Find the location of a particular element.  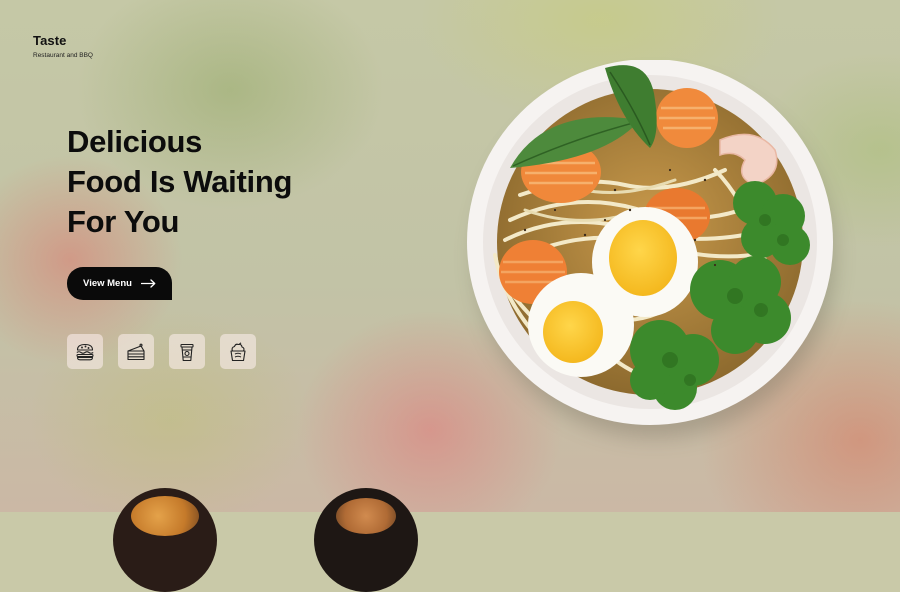

drink-cup-icon is located at coordinates (187, 352).